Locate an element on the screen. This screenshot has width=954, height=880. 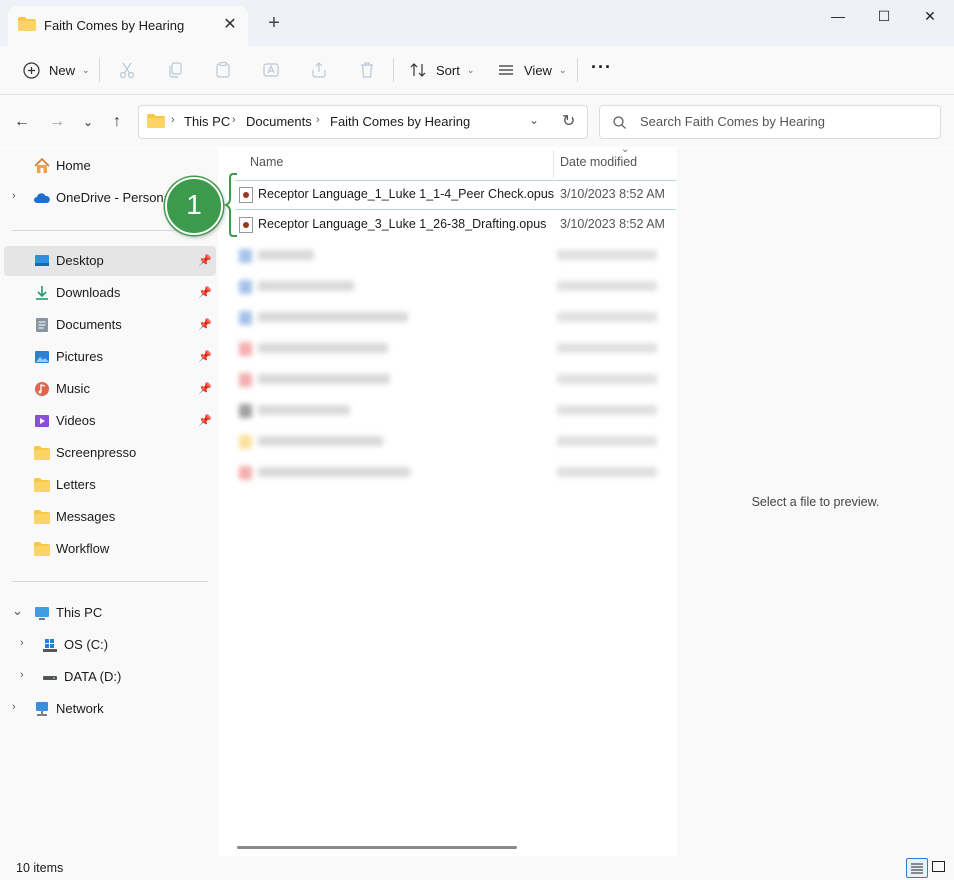
close-button: ✕ is located at coordinates (930, 16).